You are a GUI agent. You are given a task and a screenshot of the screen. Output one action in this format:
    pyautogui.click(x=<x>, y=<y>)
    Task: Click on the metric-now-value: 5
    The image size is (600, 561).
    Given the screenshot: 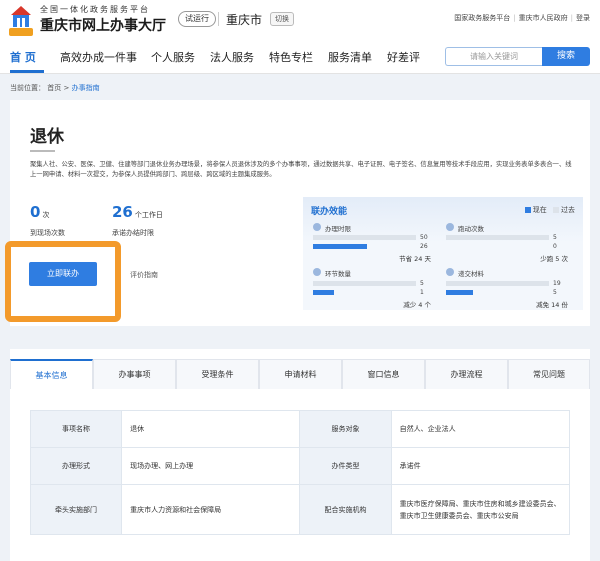 What is the action you would take?
    pyautogui.click(x=555, y=292)
    